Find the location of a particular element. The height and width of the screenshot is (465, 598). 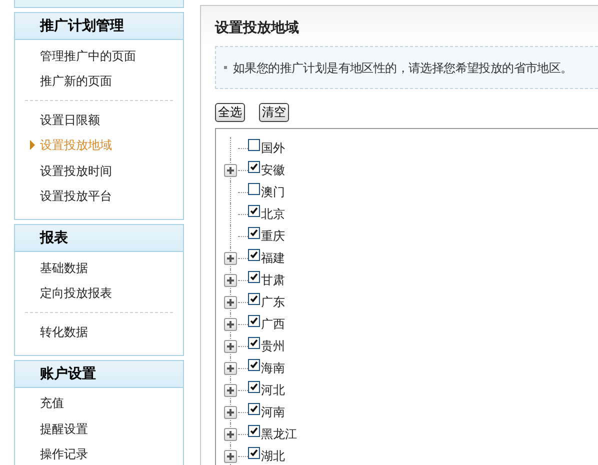

sidebar-link: 基础数据 is located at coordinates (64, 267).